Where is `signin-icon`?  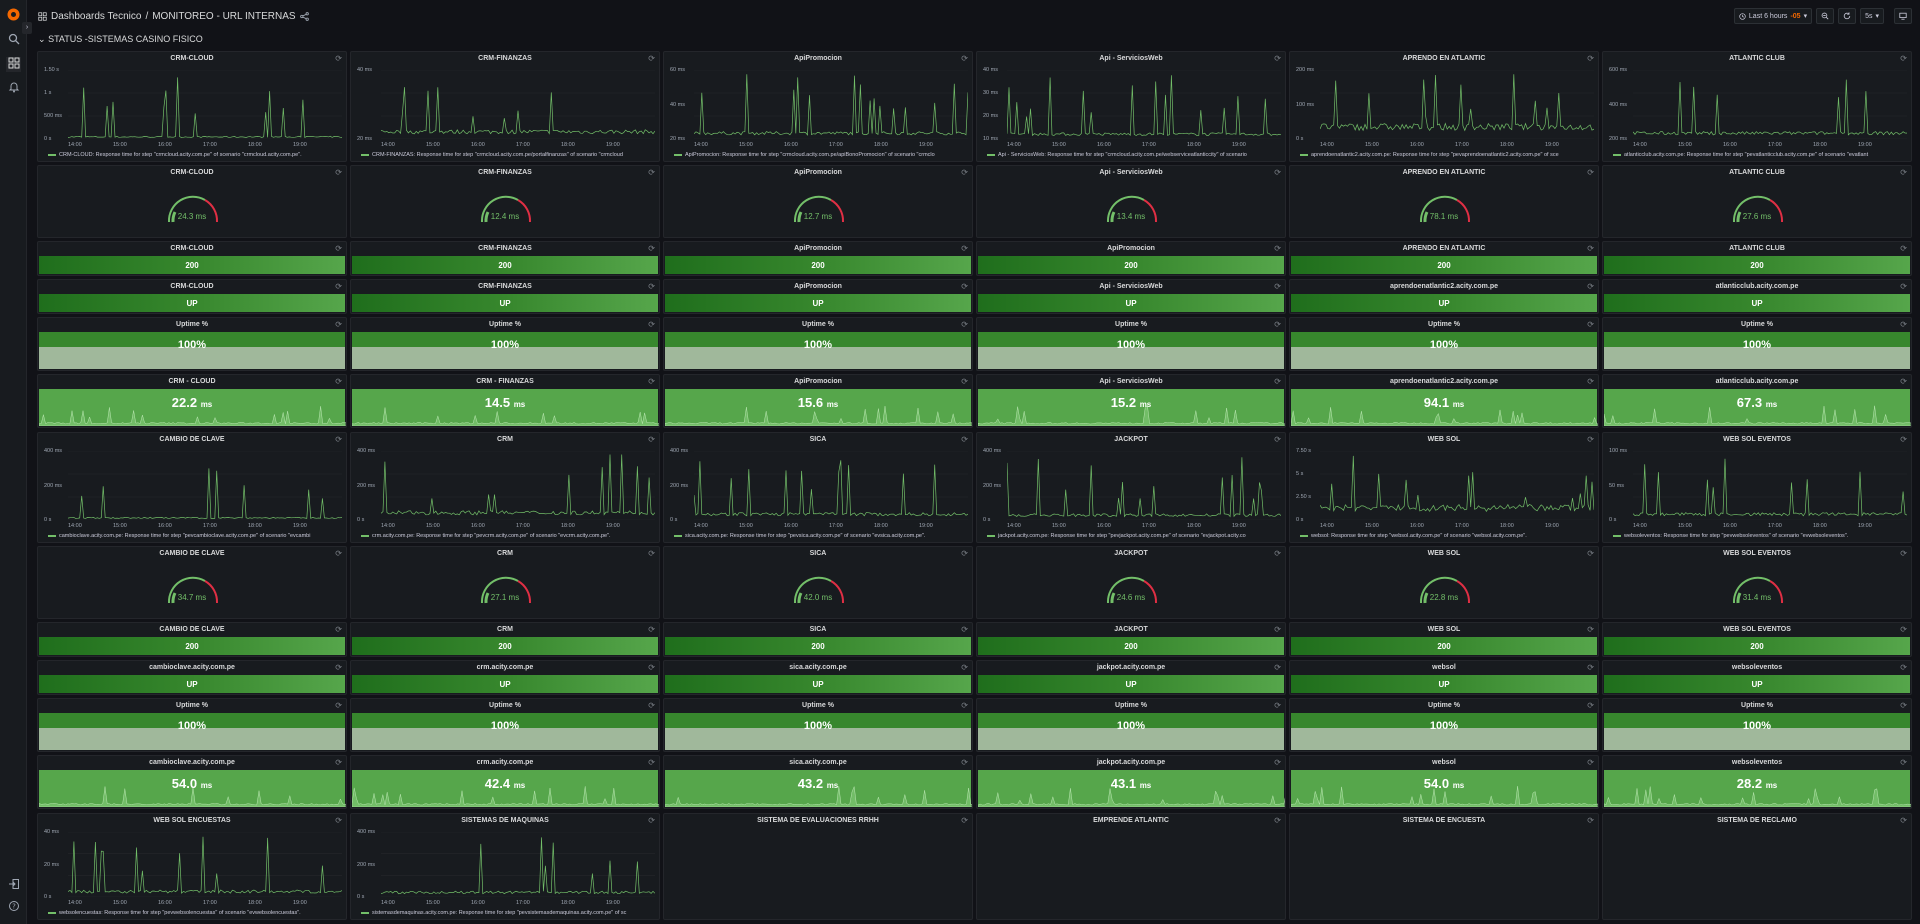
signin-icon is located at coordinates (13, 885).